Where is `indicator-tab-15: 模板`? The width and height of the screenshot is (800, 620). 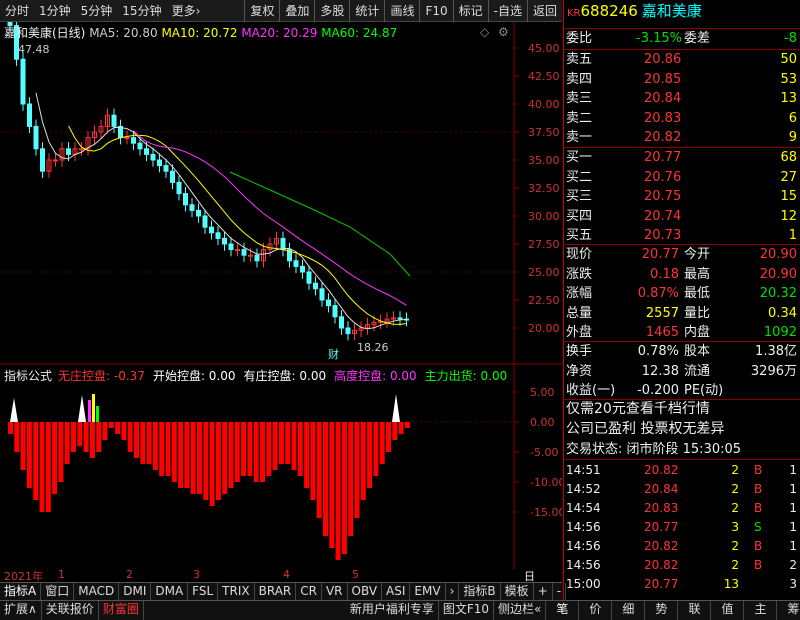
indicator-tab-15: 模板 is located at coordinates (517, 591).